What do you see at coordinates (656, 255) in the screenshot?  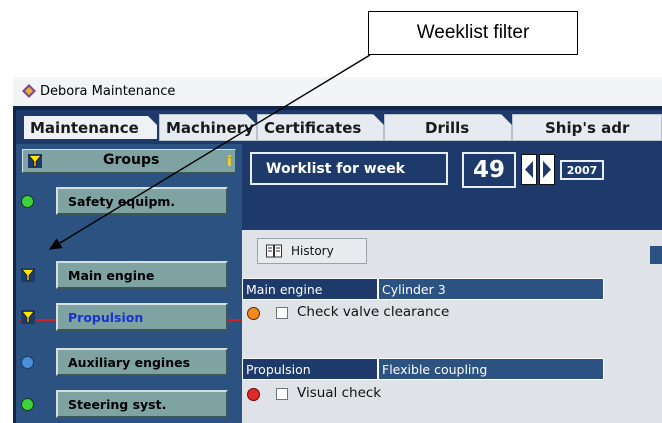 I see `column-header-edge` at bounding box center [656, 255].